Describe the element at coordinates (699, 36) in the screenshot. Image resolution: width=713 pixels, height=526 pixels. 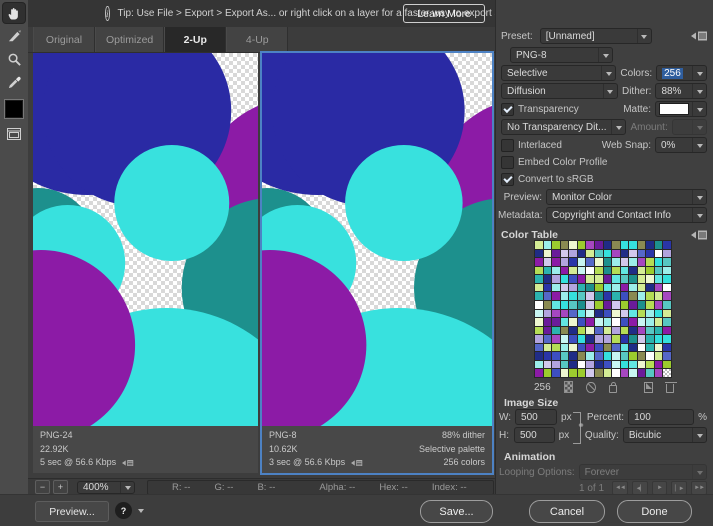
I see `preset-panel-menu-icon` at that location.